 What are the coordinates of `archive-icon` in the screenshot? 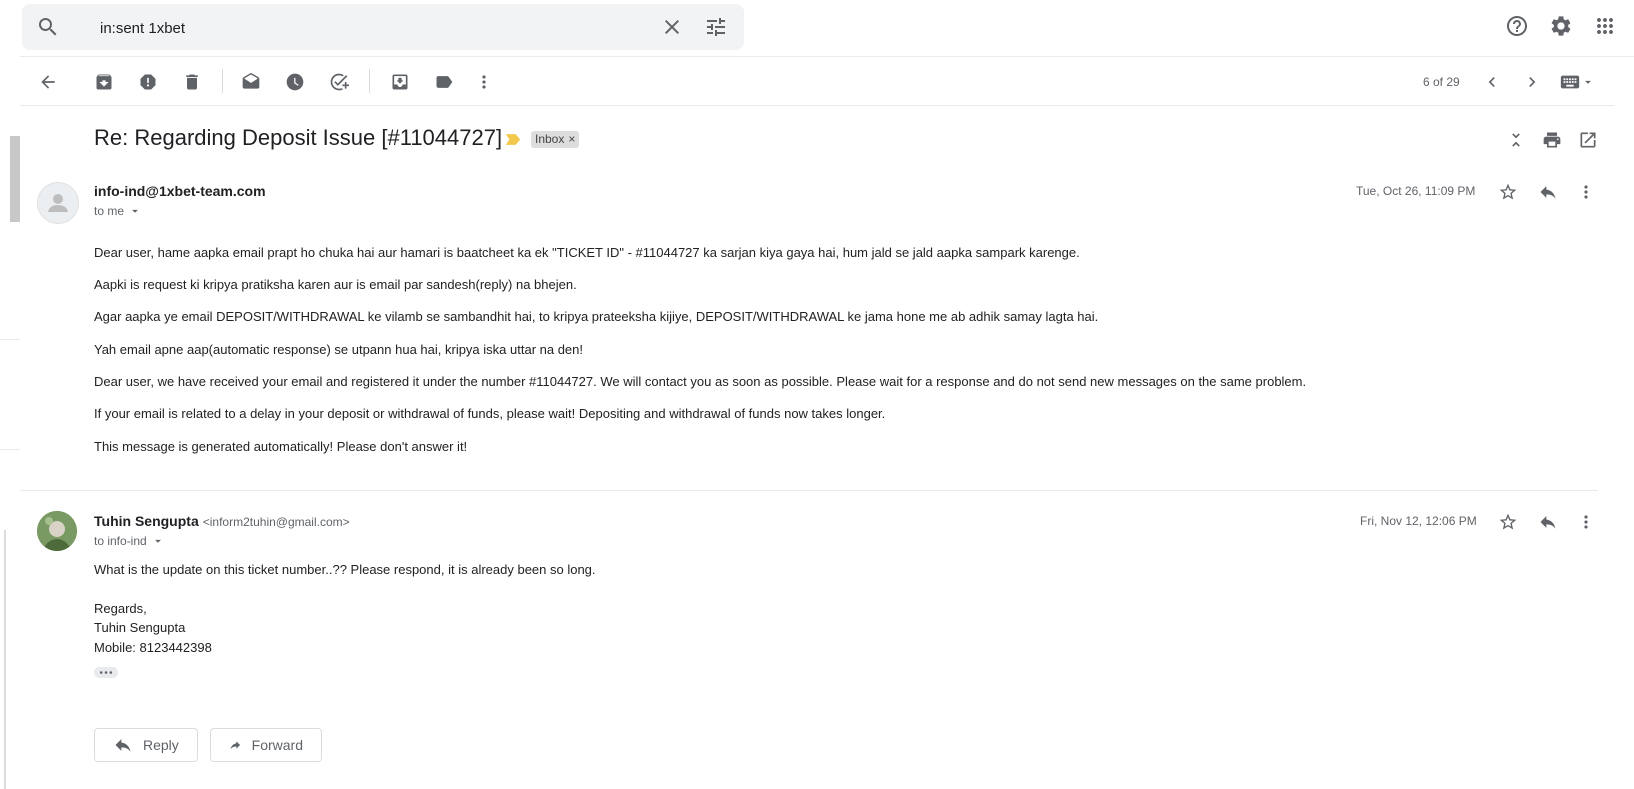 It's located at (104, 82).